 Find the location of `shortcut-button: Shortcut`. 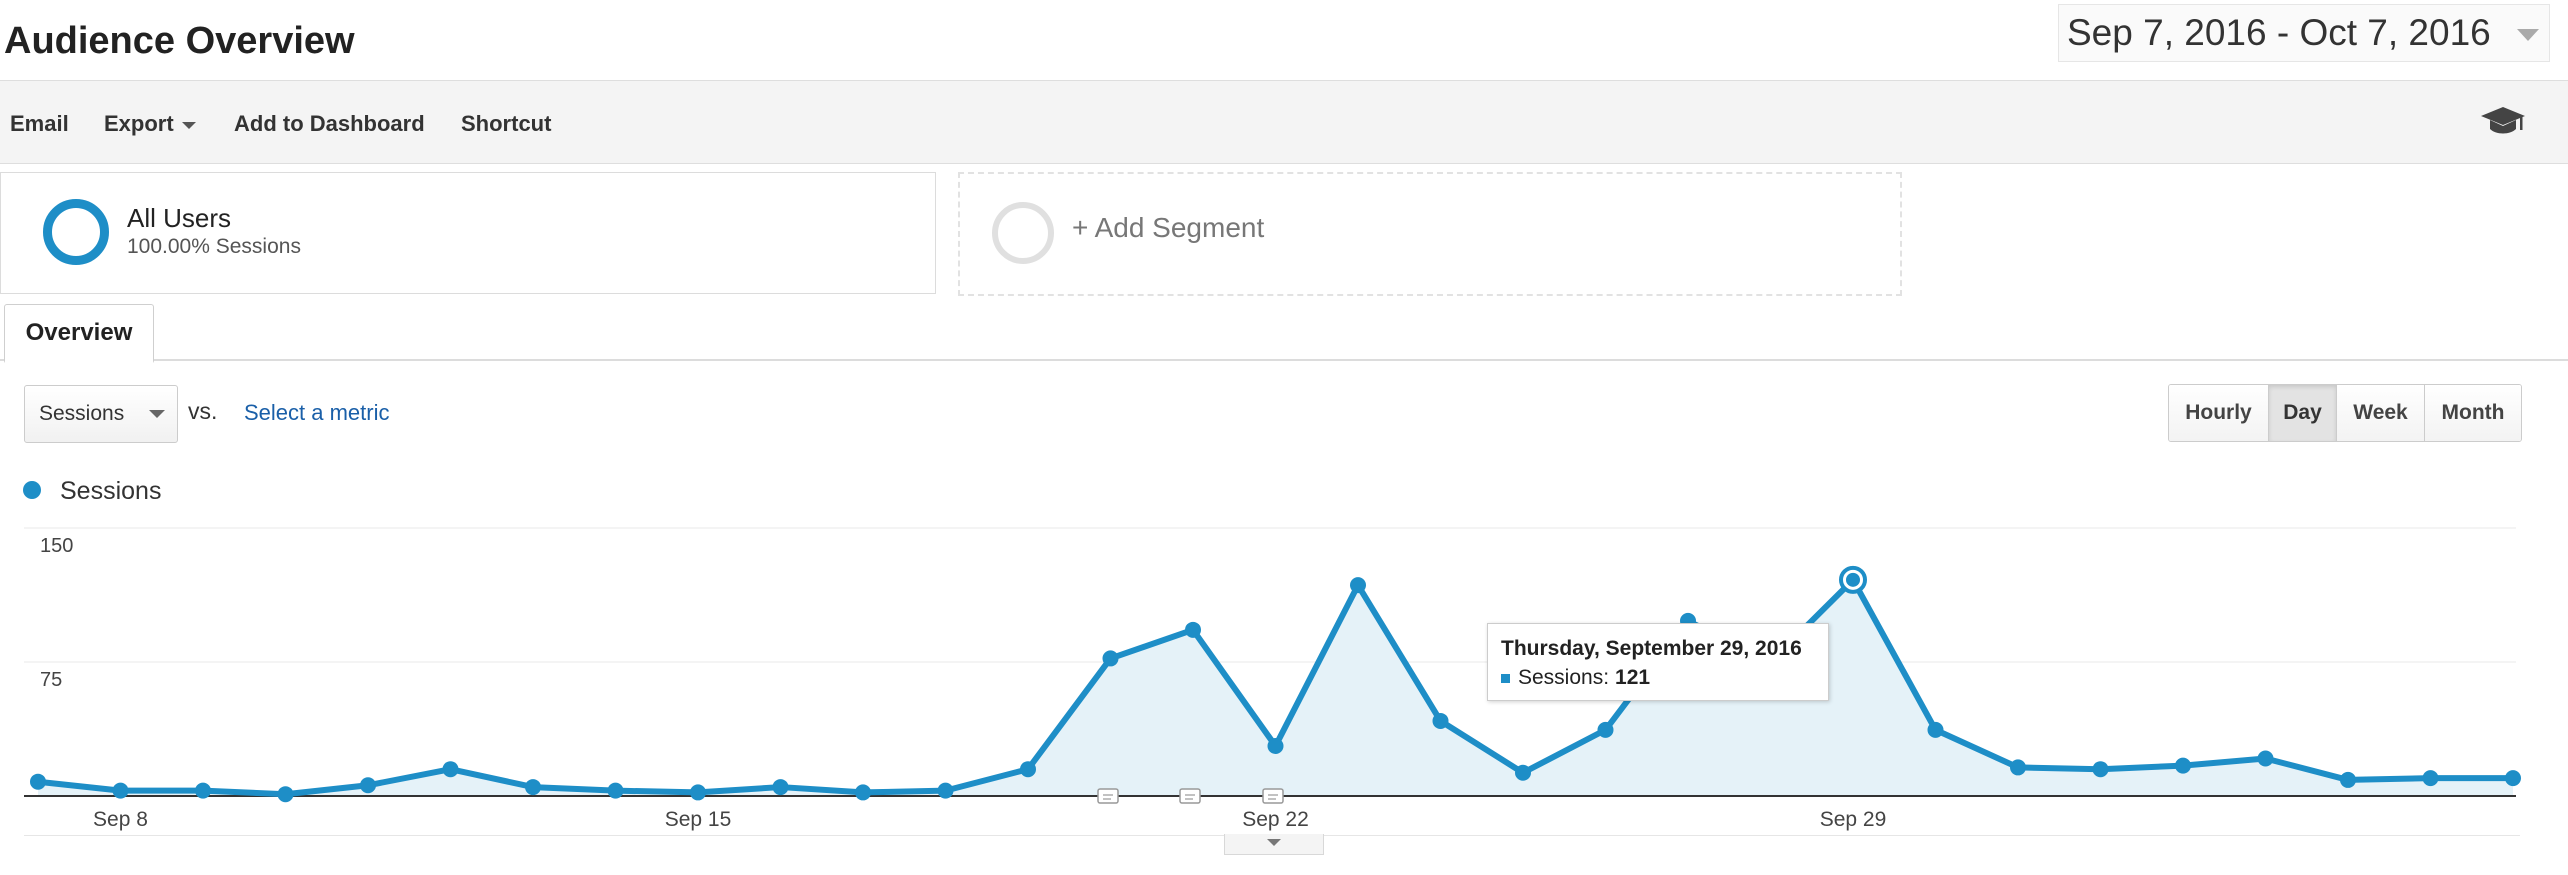

shortcut-button: Shortcut is located at coordinates (506, 124).